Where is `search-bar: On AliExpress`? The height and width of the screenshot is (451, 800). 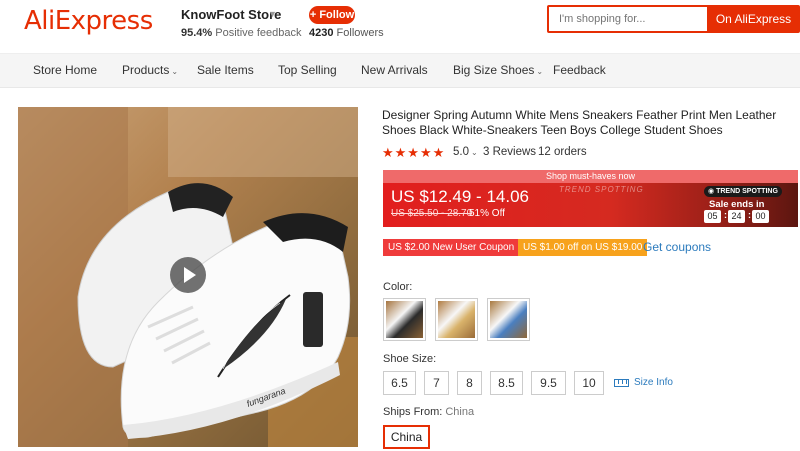 search-bar: On AliExpress is located at coordinates (673, 19).